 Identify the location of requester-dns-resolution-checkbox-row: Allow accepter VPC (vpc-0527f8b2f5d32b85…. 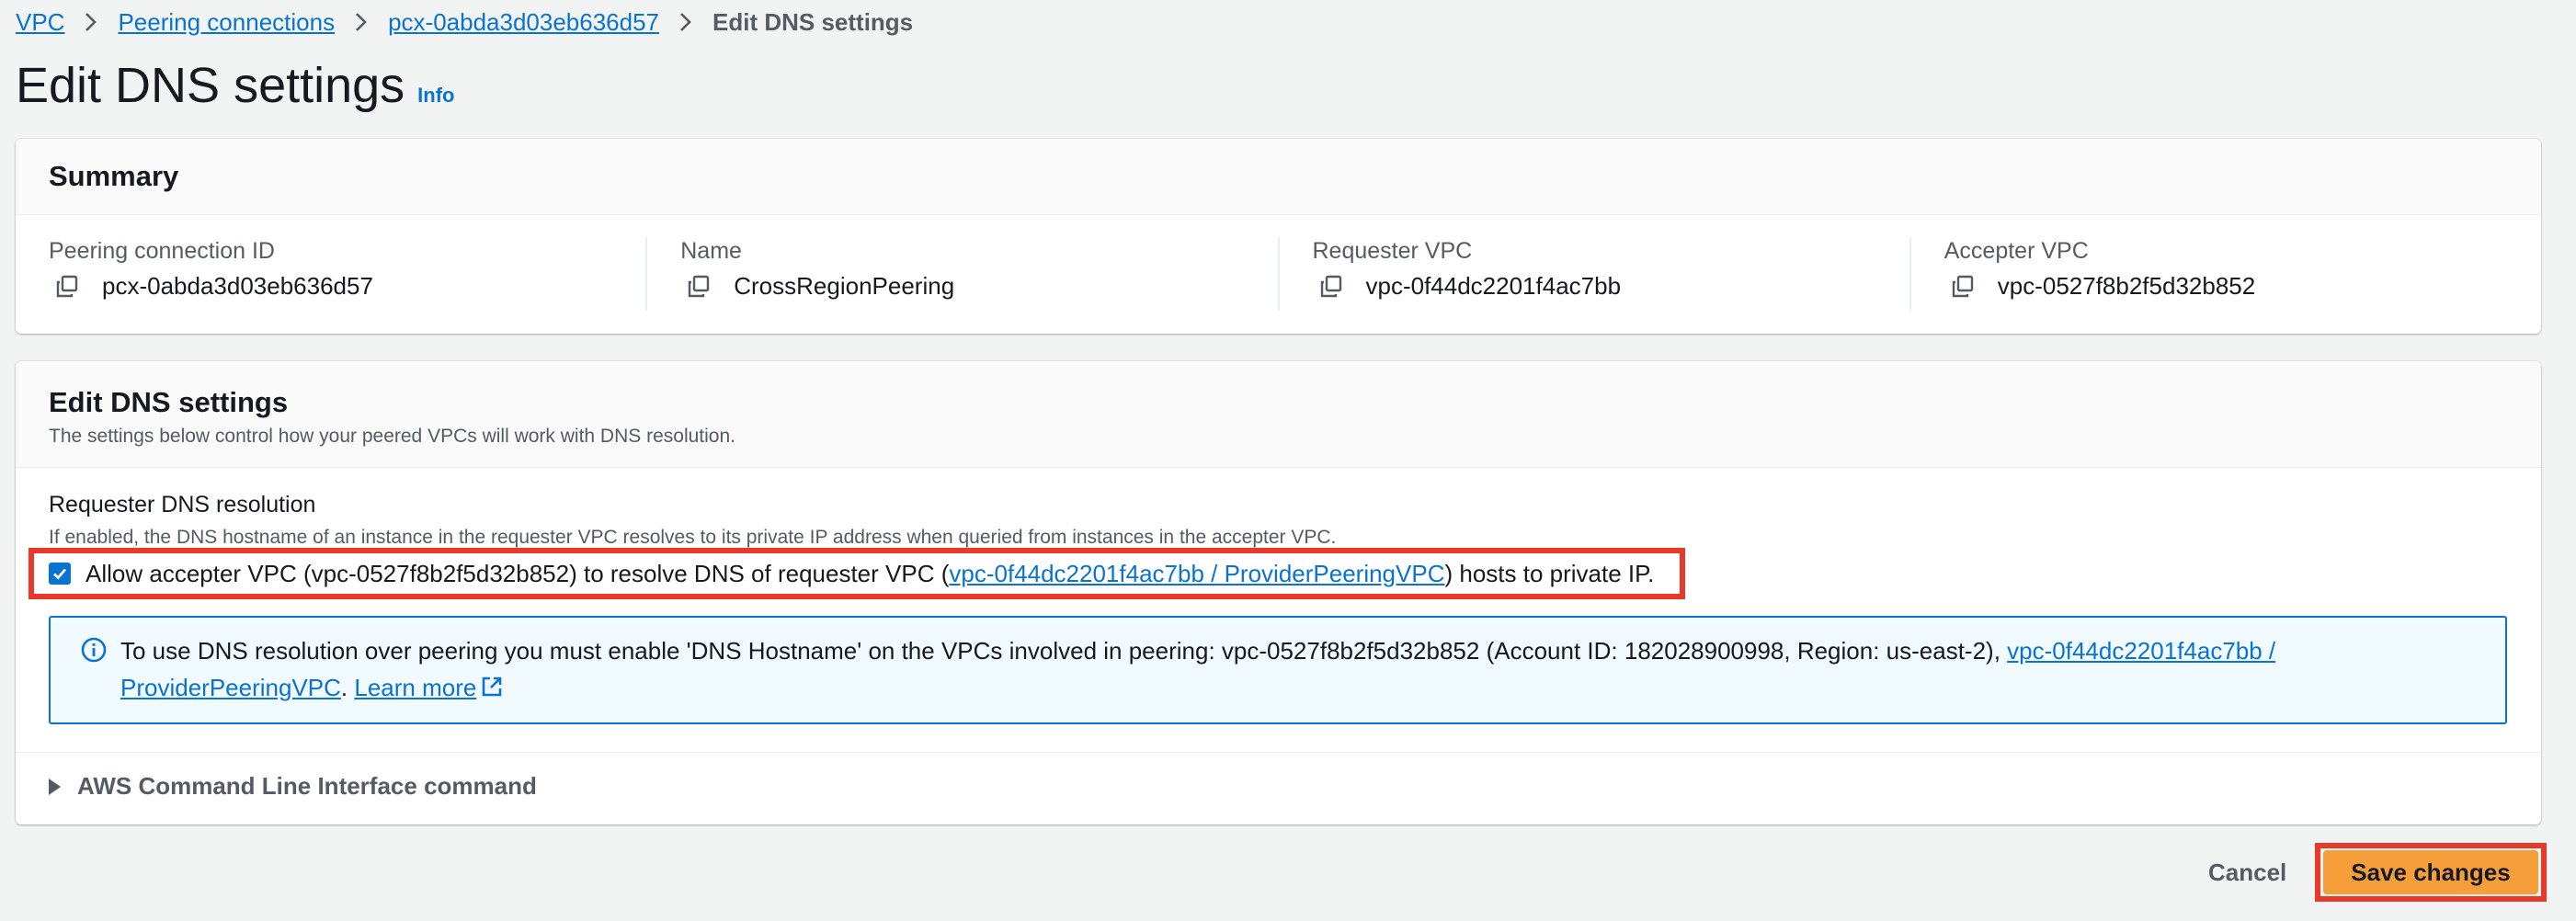
(856, 573).